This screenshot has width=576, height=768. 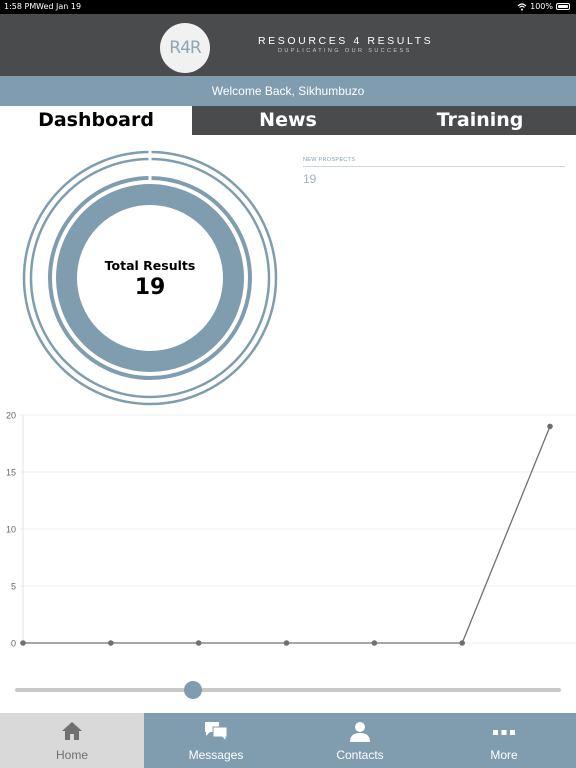 I want to click on chart-range-slider, so click(x=288, y=690).